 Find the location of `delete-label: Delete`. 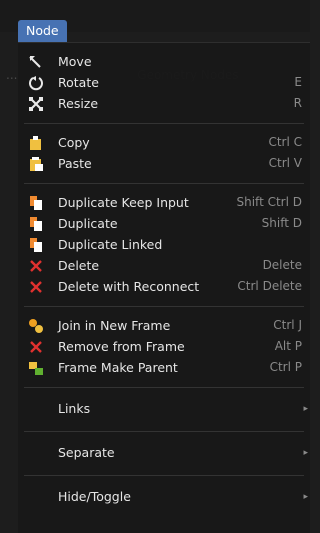

delete-label: Delete is located at coordinates (79, 265).